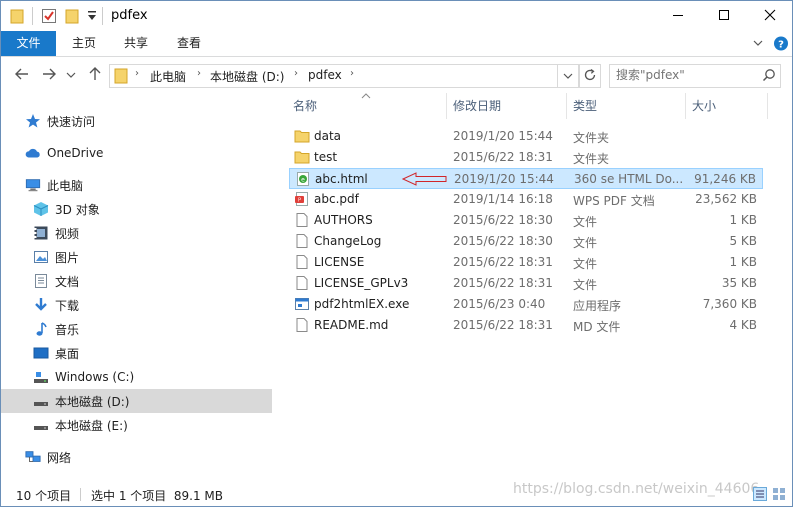 Image resolution: width=793 pixels, height=507 pixels. I want to click on file-size: 4 KB, so click(743, 325).